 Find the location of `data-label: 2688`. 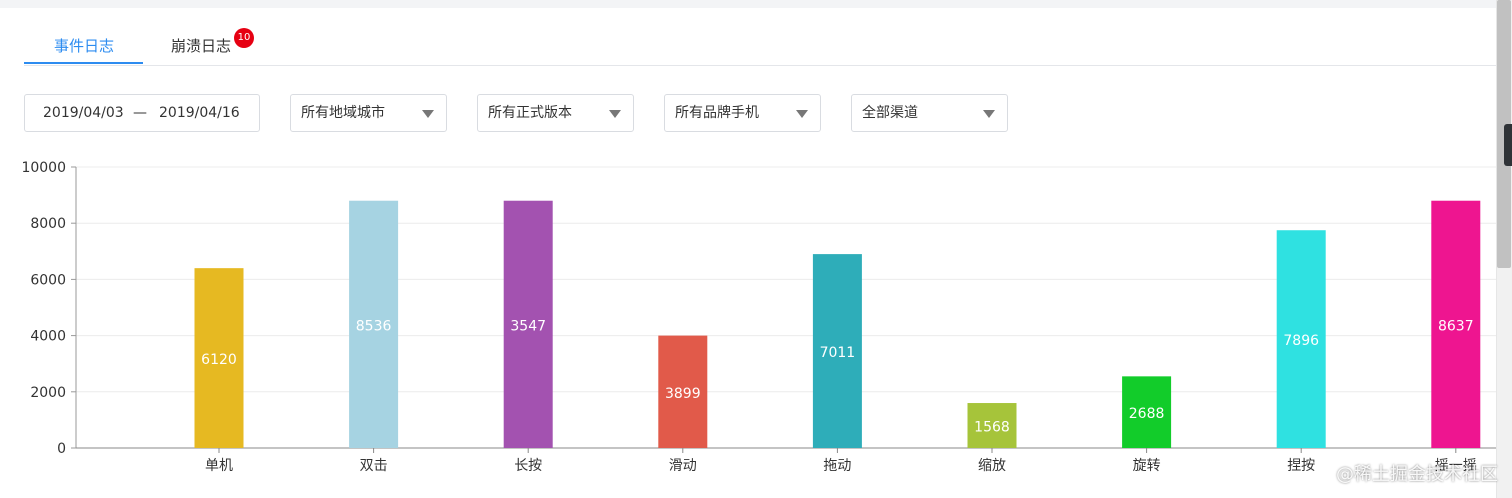

data-label: 2688 is located at coordinates (1147, 414).